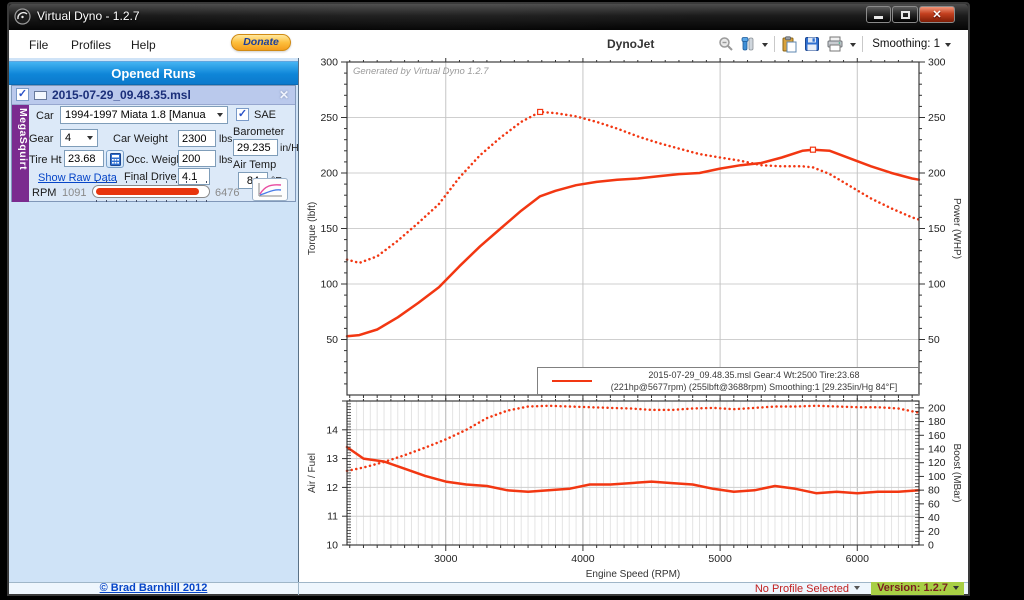 The height and width of the screenshot is (600, 1024). Describe the element at coordinates (583, 559) in the screenshot. I see `svg-text: 4000` at that location.